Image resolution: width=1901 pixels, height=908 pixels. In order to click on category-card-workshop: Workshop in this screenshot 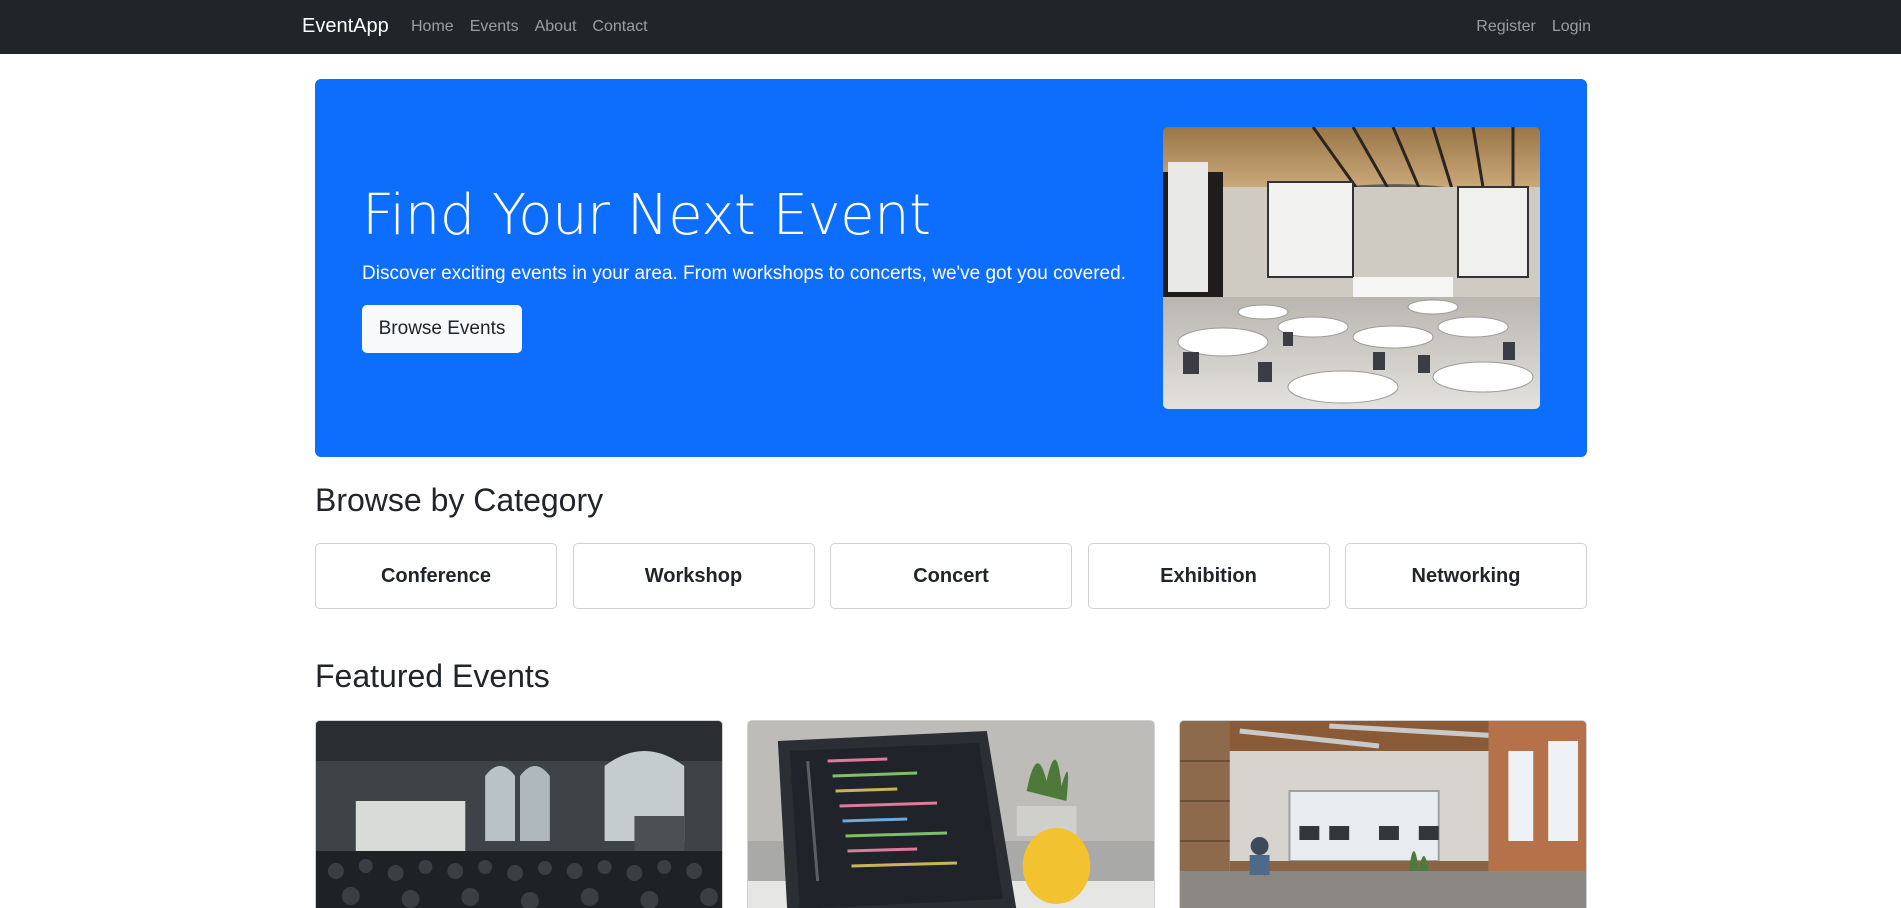, I will do `click(693, 576)`.